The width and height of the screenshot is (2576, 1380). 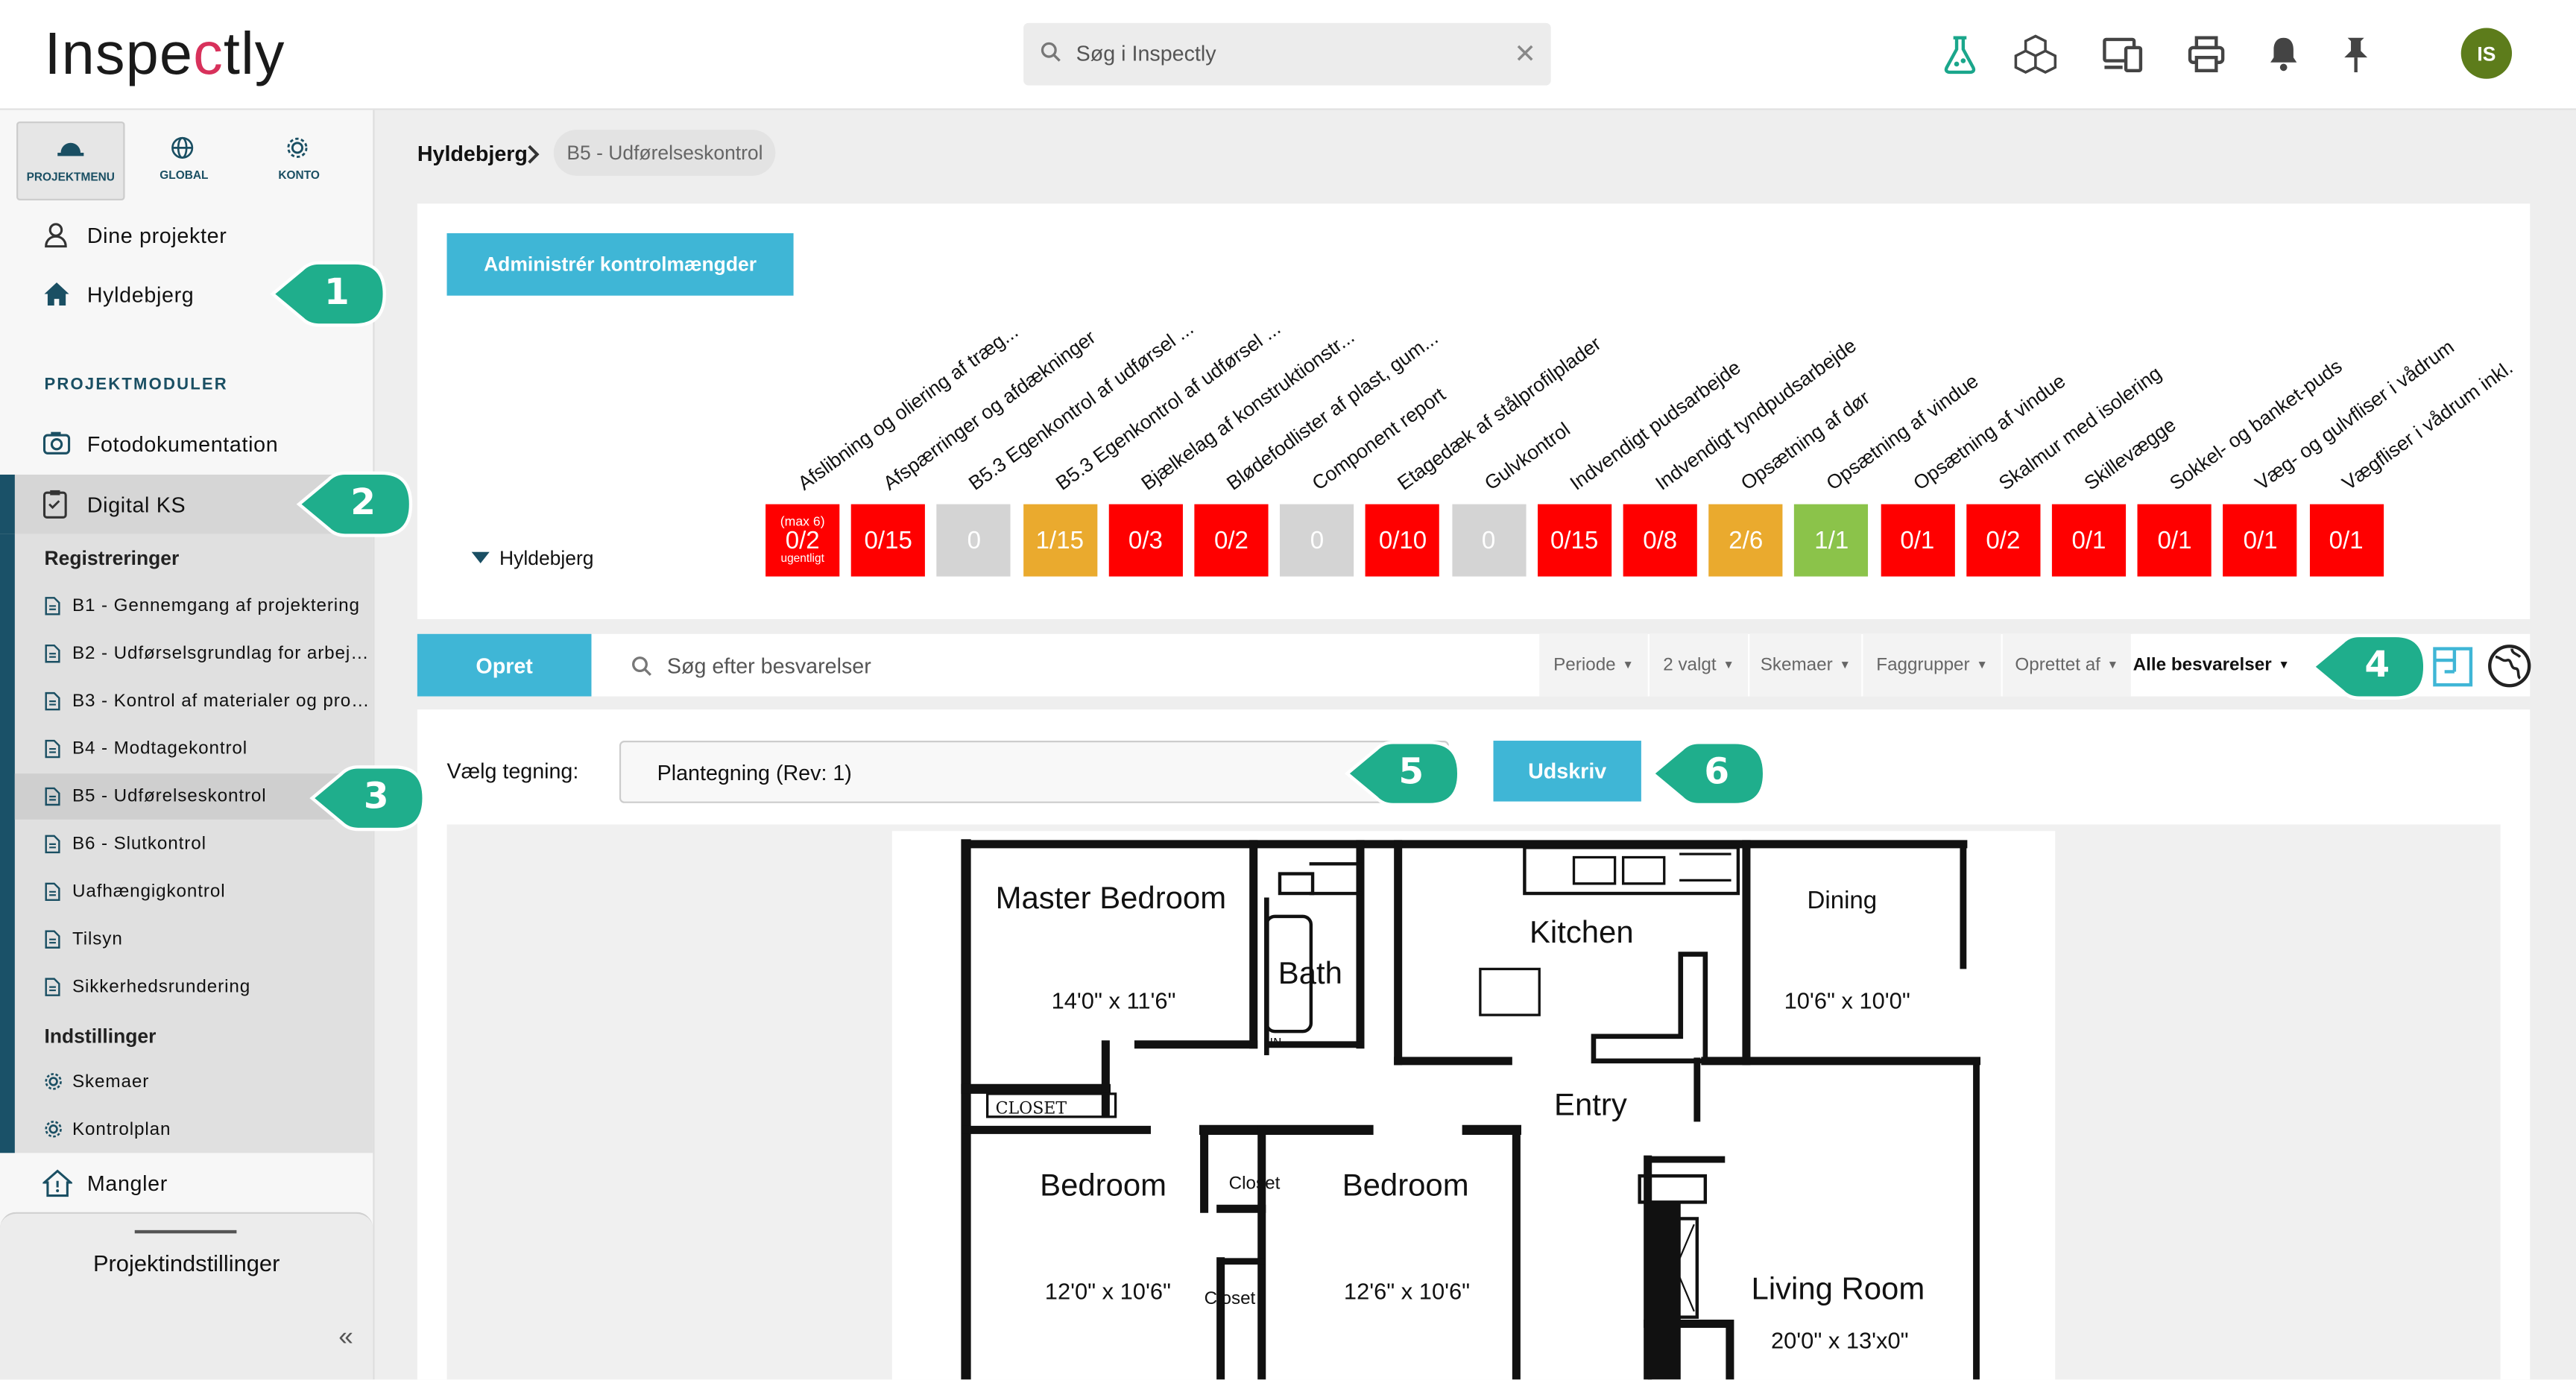 What do you see at coordinates (2122, 54) in the screenshot?
I see `devices-icon` at bounding box center [2122, 54].